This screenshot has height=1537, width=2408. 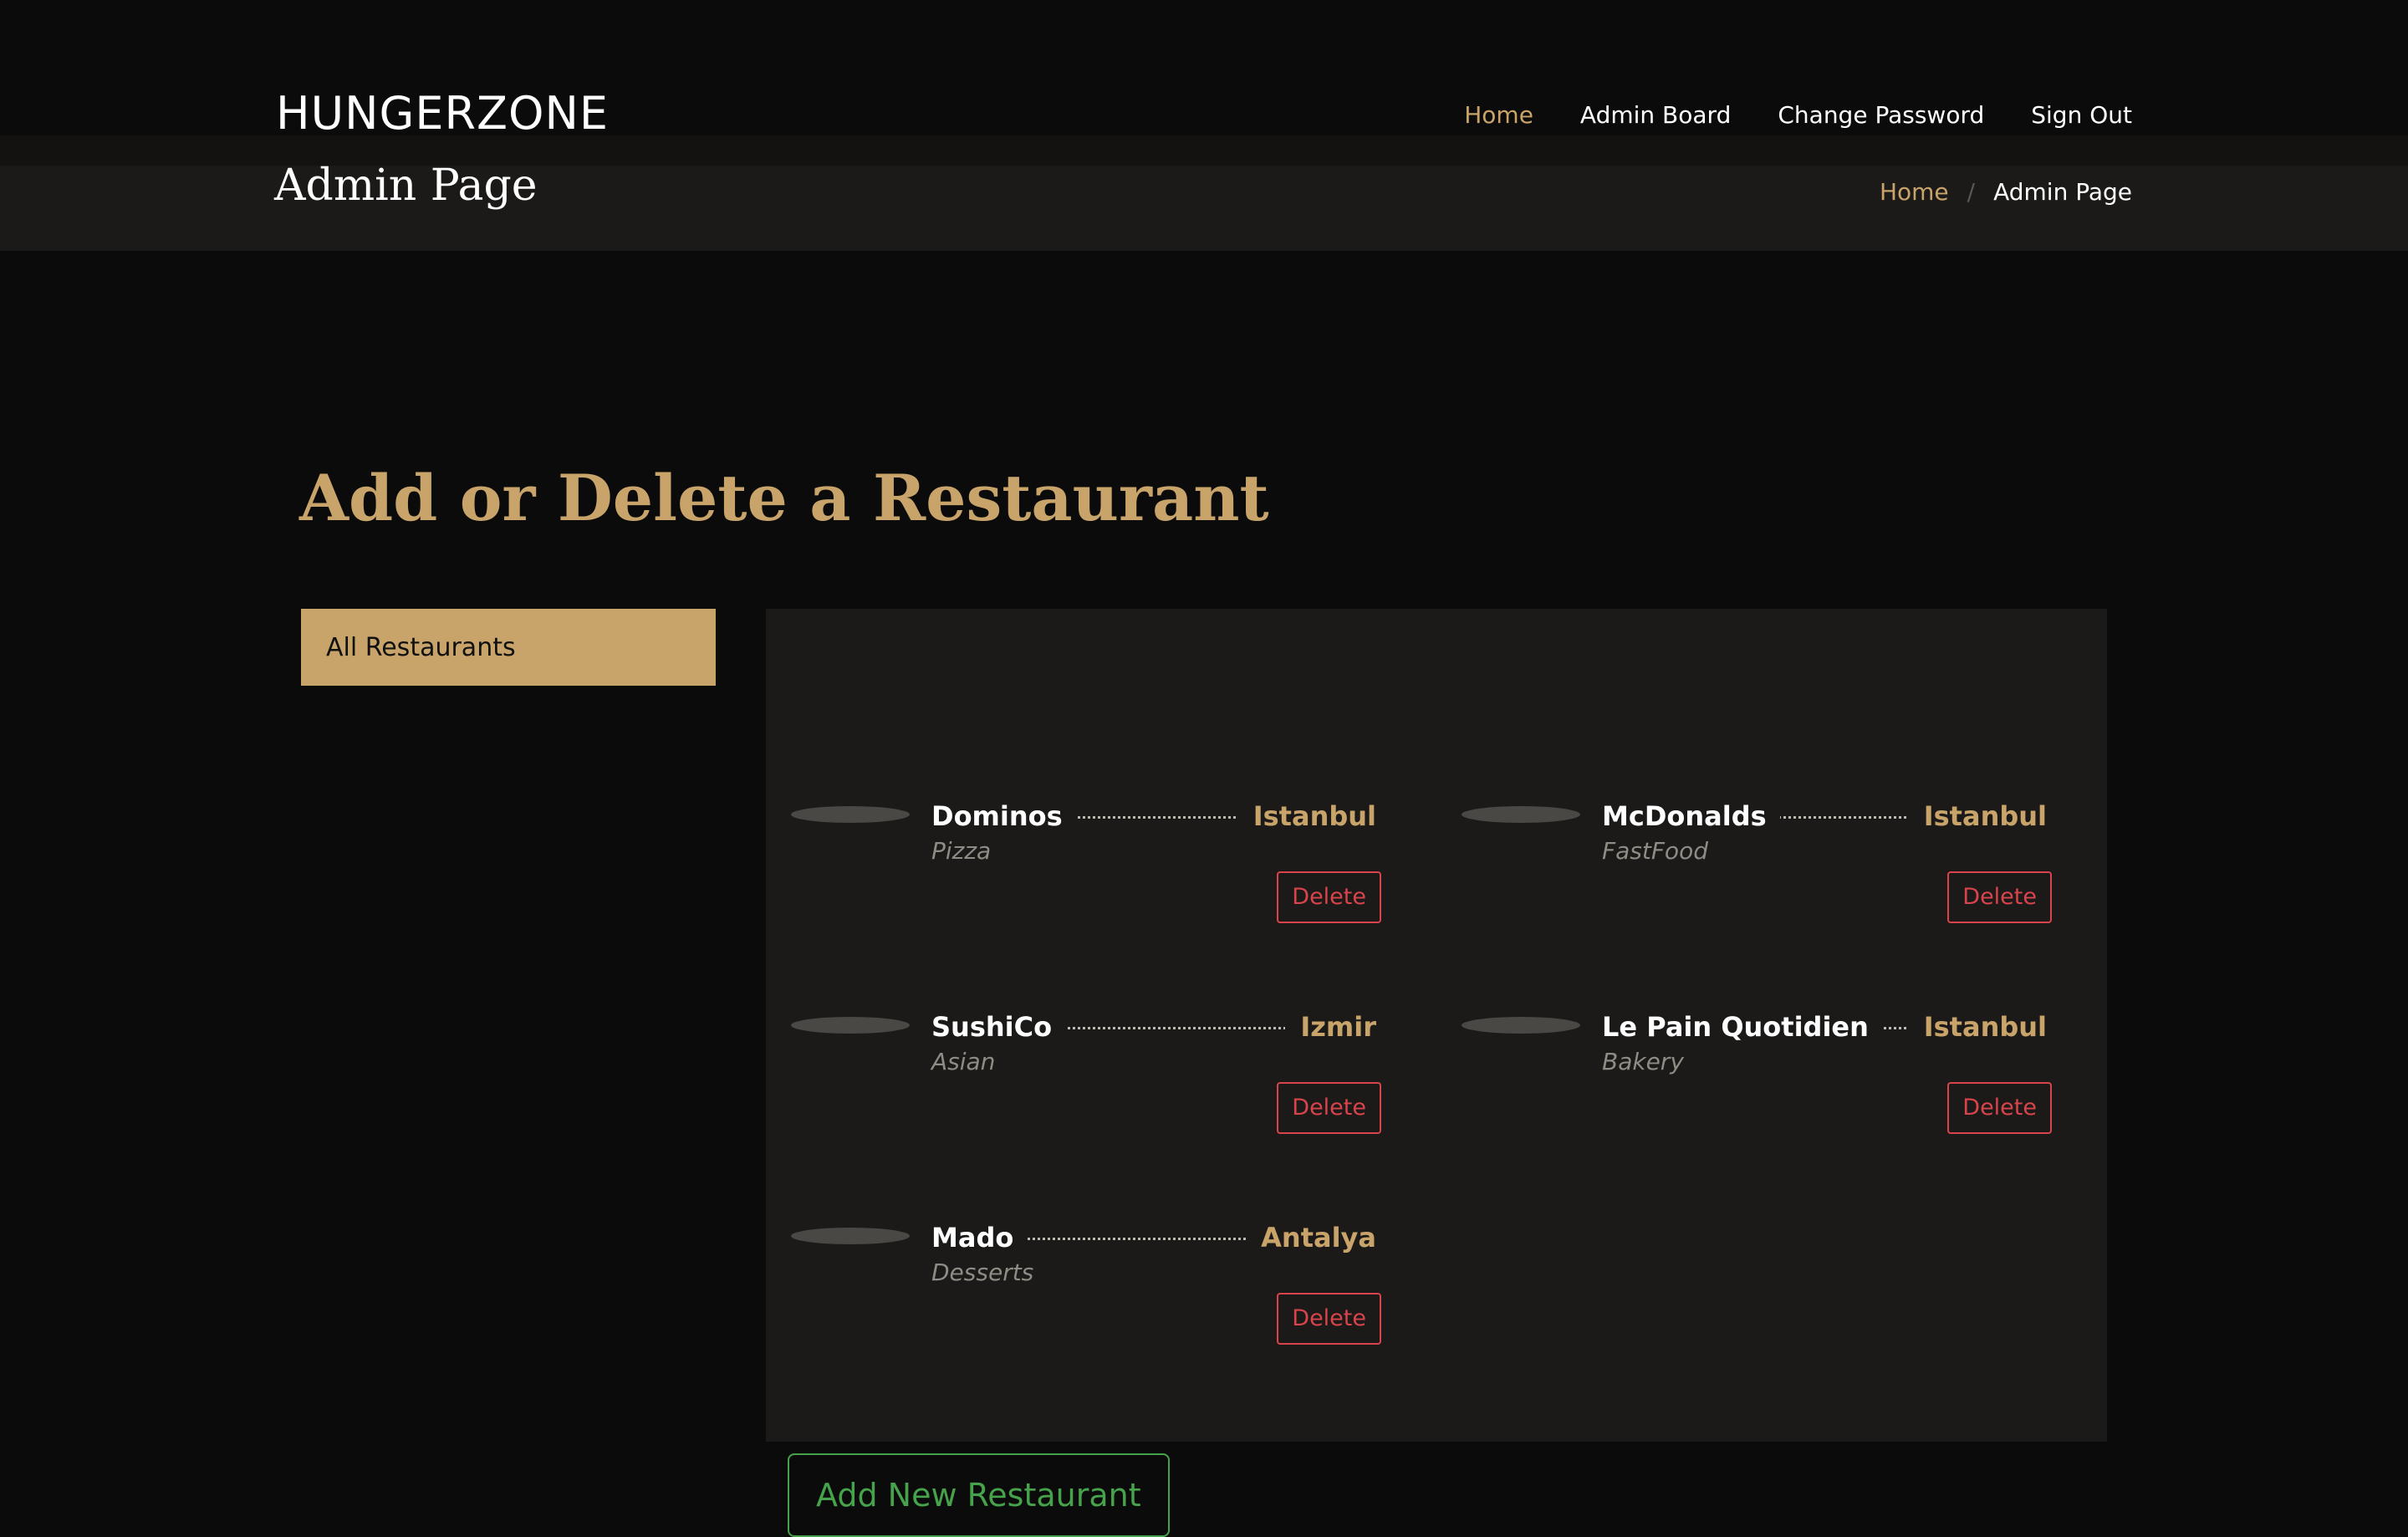 I want to click on restaurant-city: Izmir, so click(x=1331, y=1027).